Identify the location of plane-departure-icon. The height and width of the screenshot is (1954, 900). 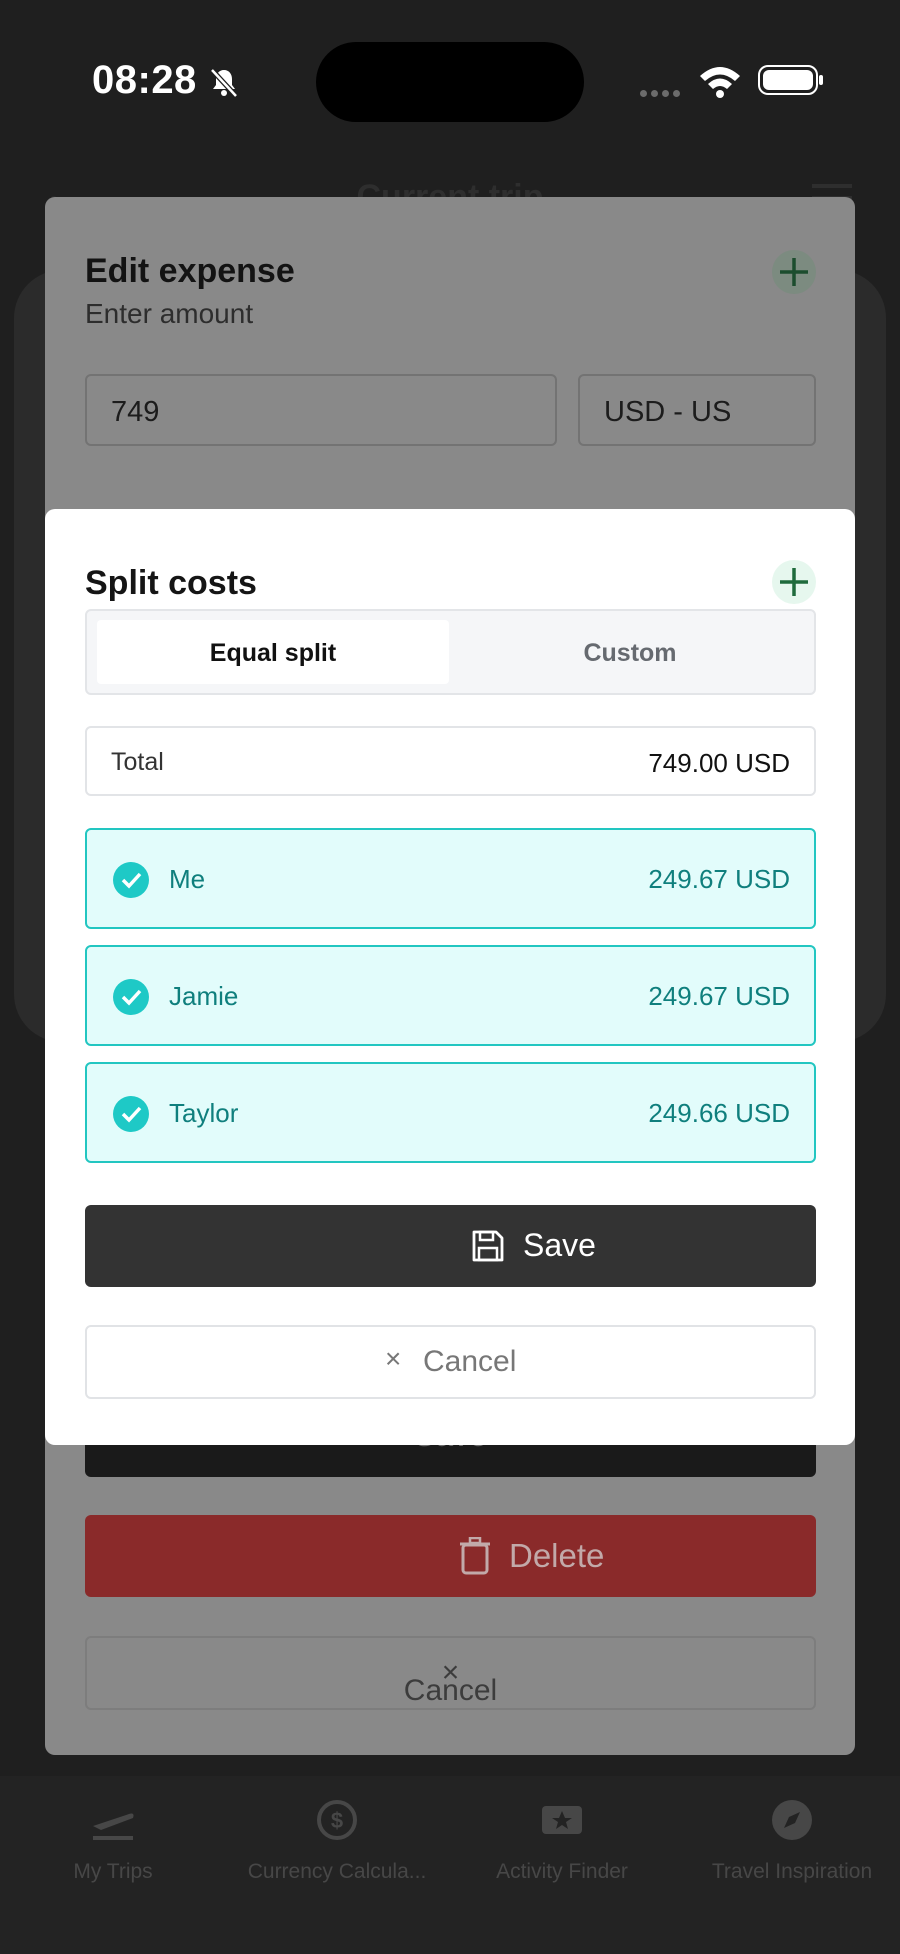
(113, 1826).